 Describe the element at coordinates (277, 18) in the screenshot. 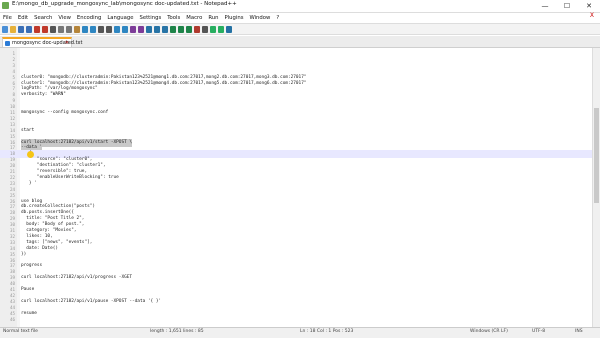

I see `menu-help: ?` at that location.